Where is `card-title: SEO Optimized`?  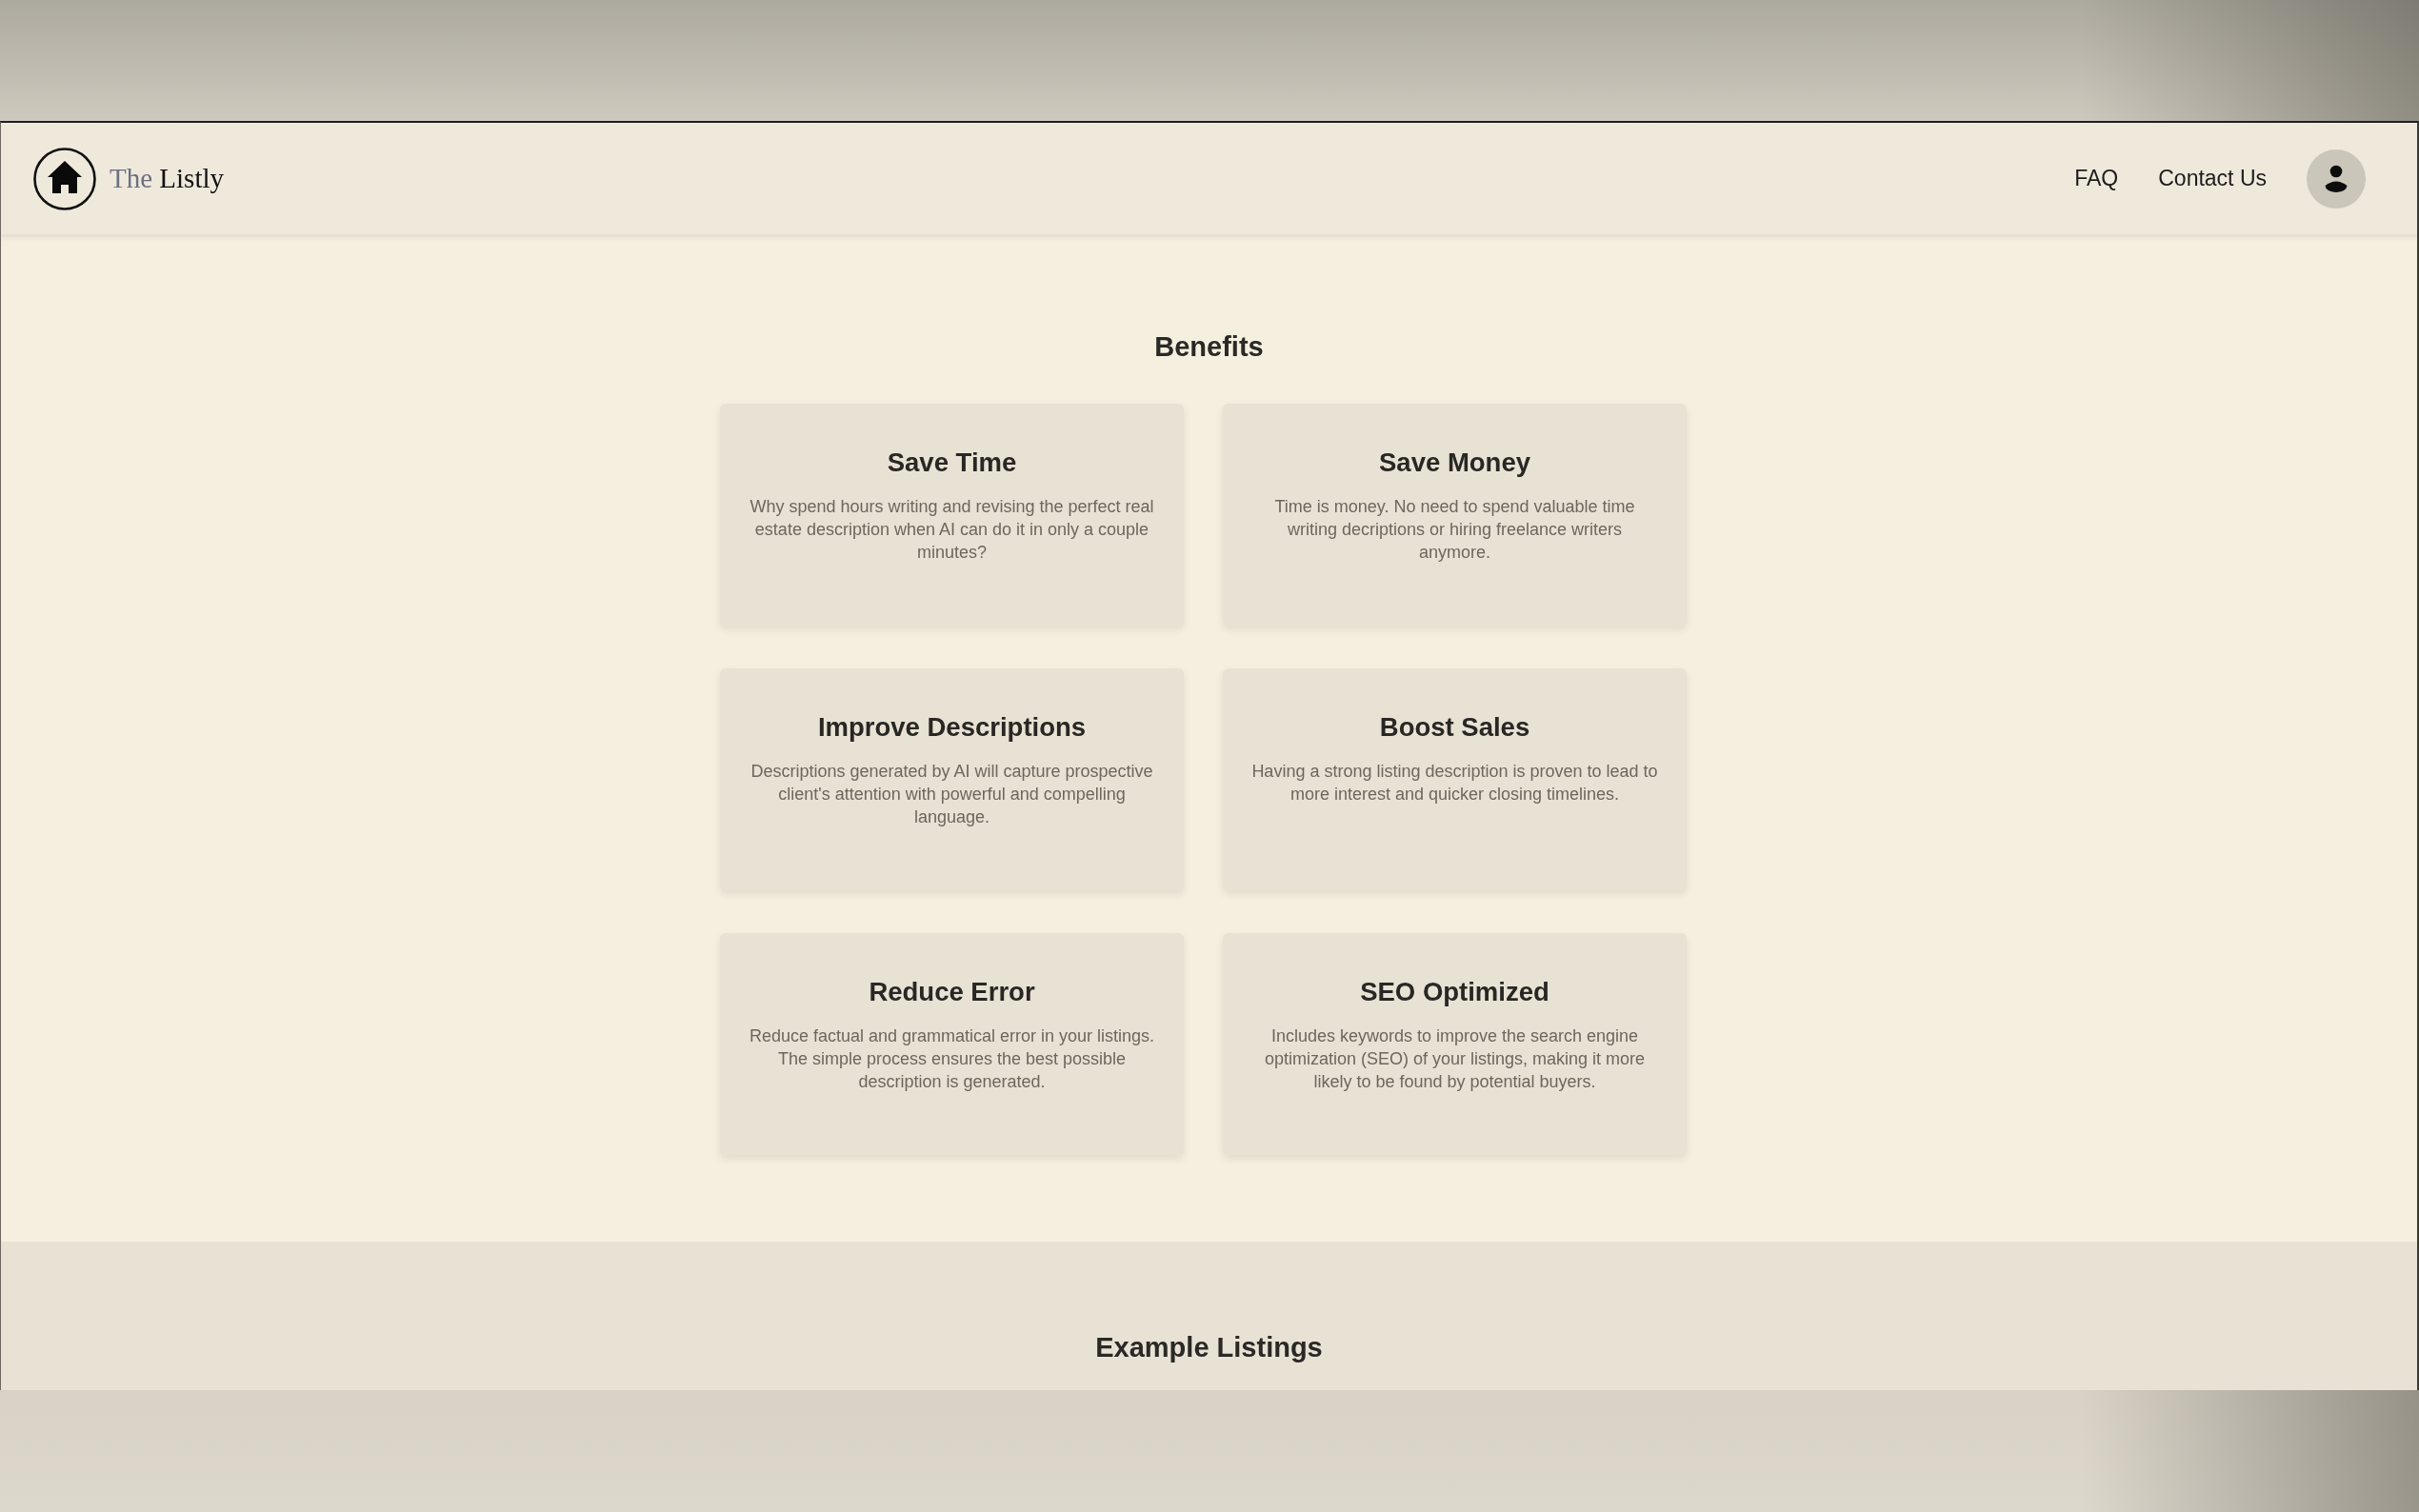
card-title: SEO Optimized is located at coordinates (1454, 992).